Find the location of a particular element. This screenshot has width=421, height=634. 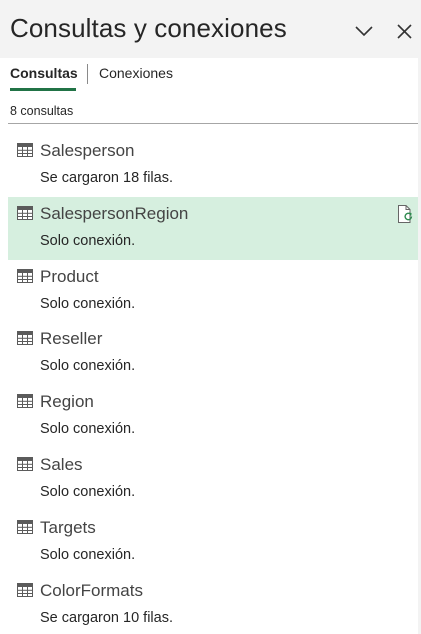

query-name: Targets is located at coordinates (68, 527).